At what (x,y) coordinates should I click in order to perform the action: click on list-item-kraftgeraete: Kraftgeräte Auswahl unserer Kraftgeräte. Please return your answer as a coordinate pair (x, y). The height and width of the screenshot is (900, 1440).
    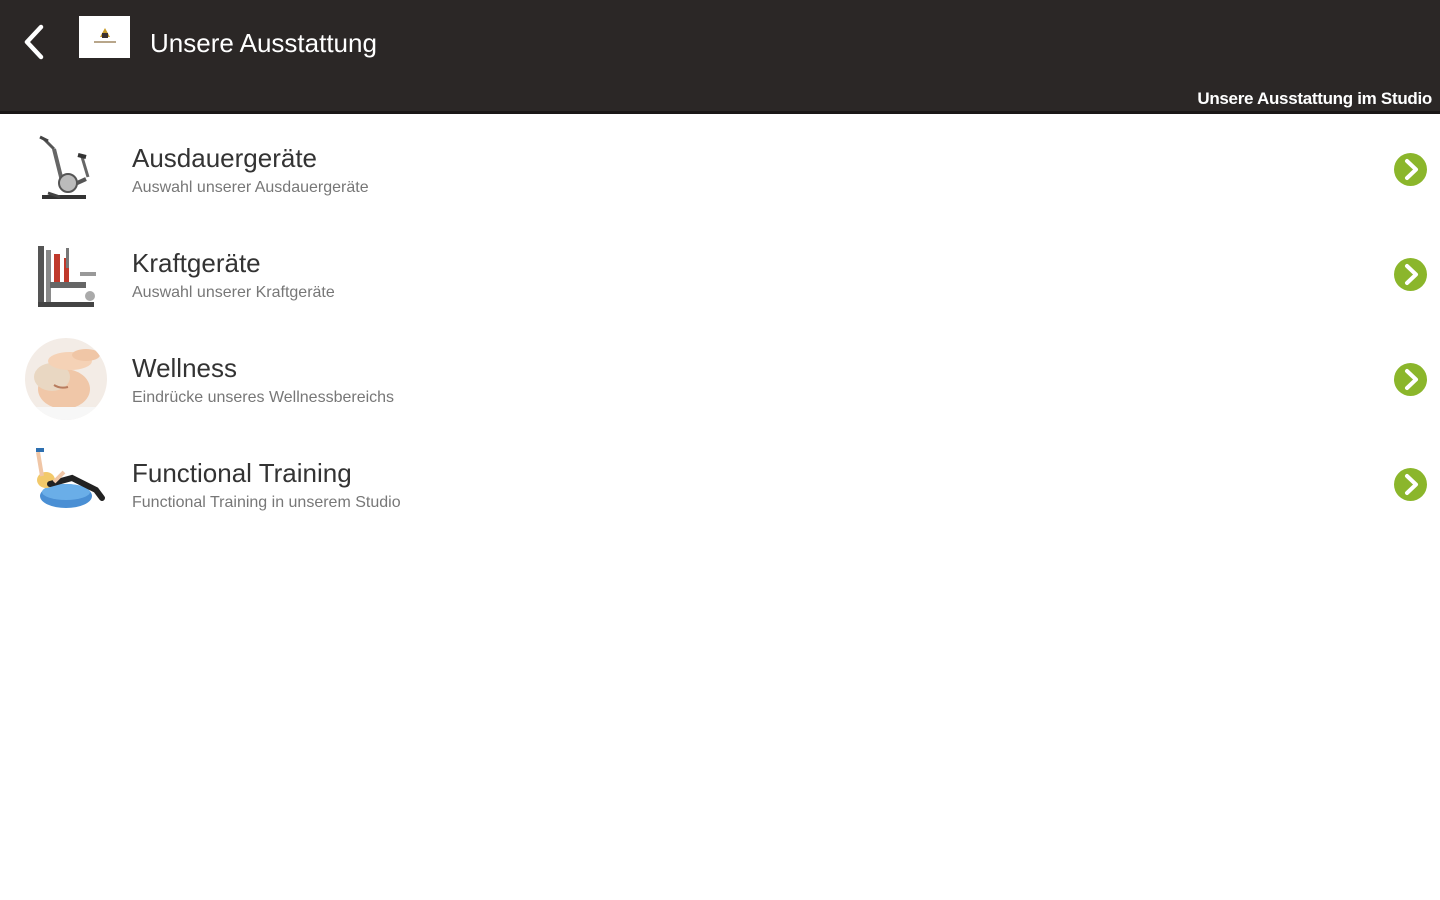
    Looking at the image, I should click on (720, 274).